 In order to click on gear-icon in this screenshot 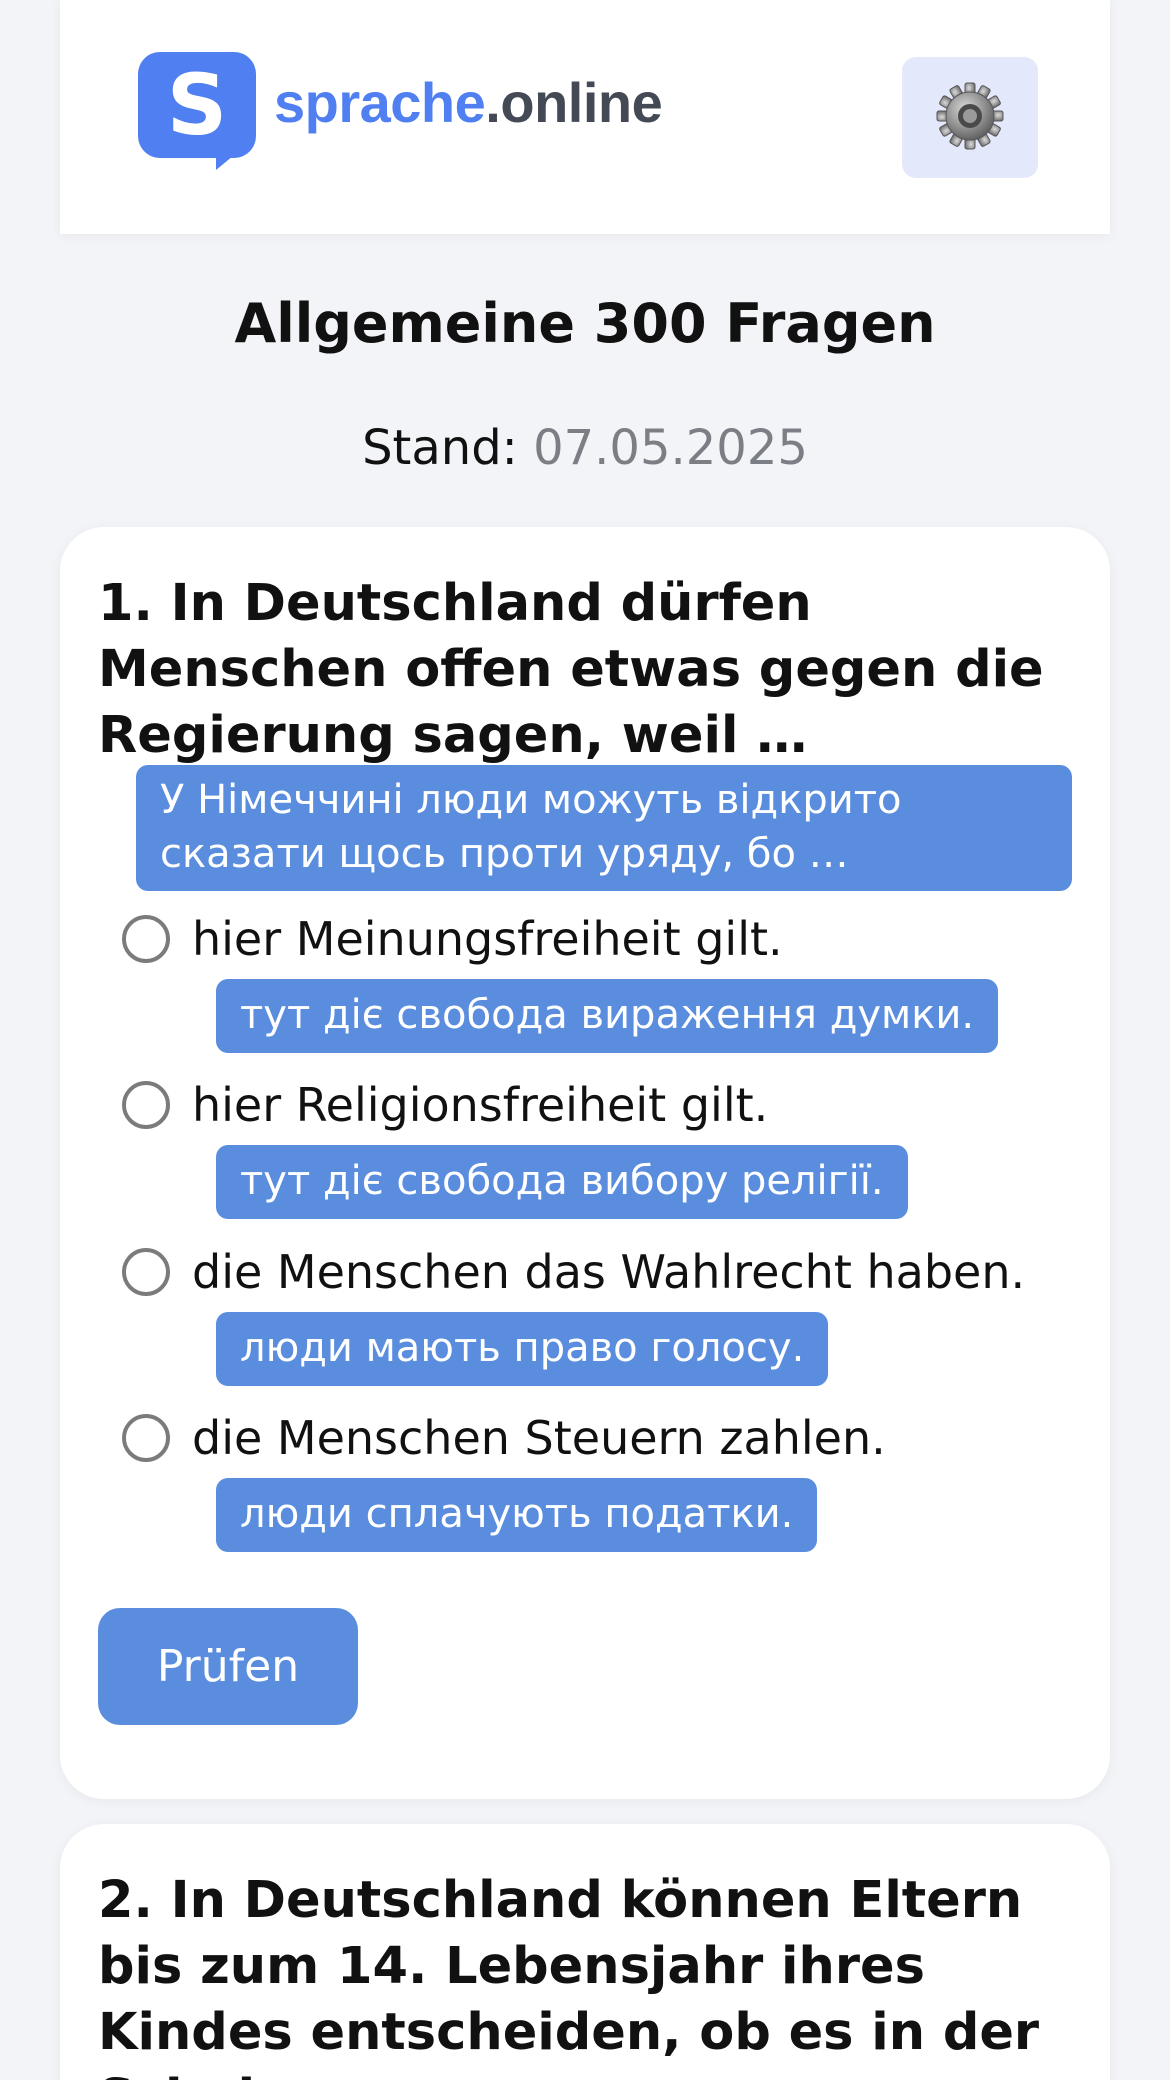, I will do `click(970, 118)`.